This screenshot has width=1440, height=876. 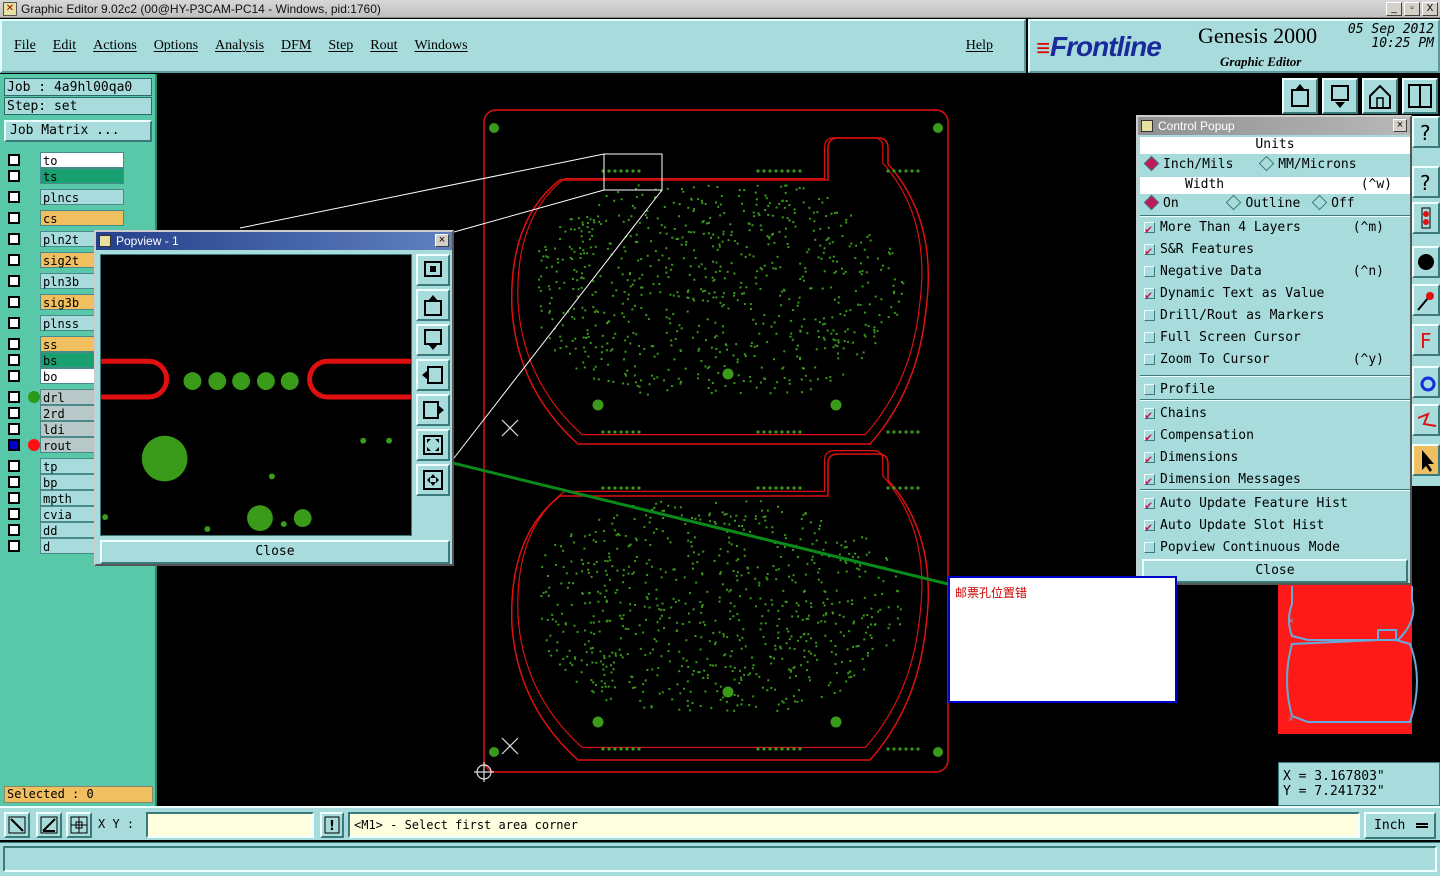 What do you see at coordinates (433, 445) in the screenshot?
I see `popview-zoom-out-button` at bounding box center [433, 445].